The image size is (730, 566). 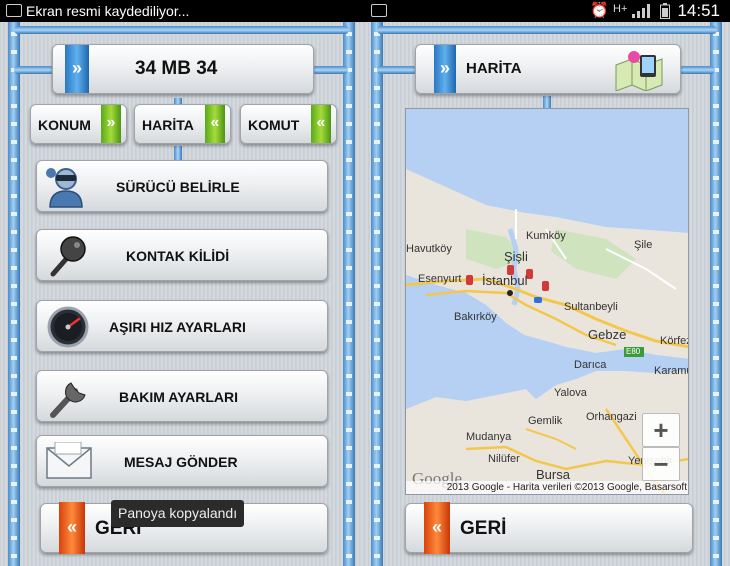 I want to click on map-label: Karamürsel, so click(x=671, y=371).